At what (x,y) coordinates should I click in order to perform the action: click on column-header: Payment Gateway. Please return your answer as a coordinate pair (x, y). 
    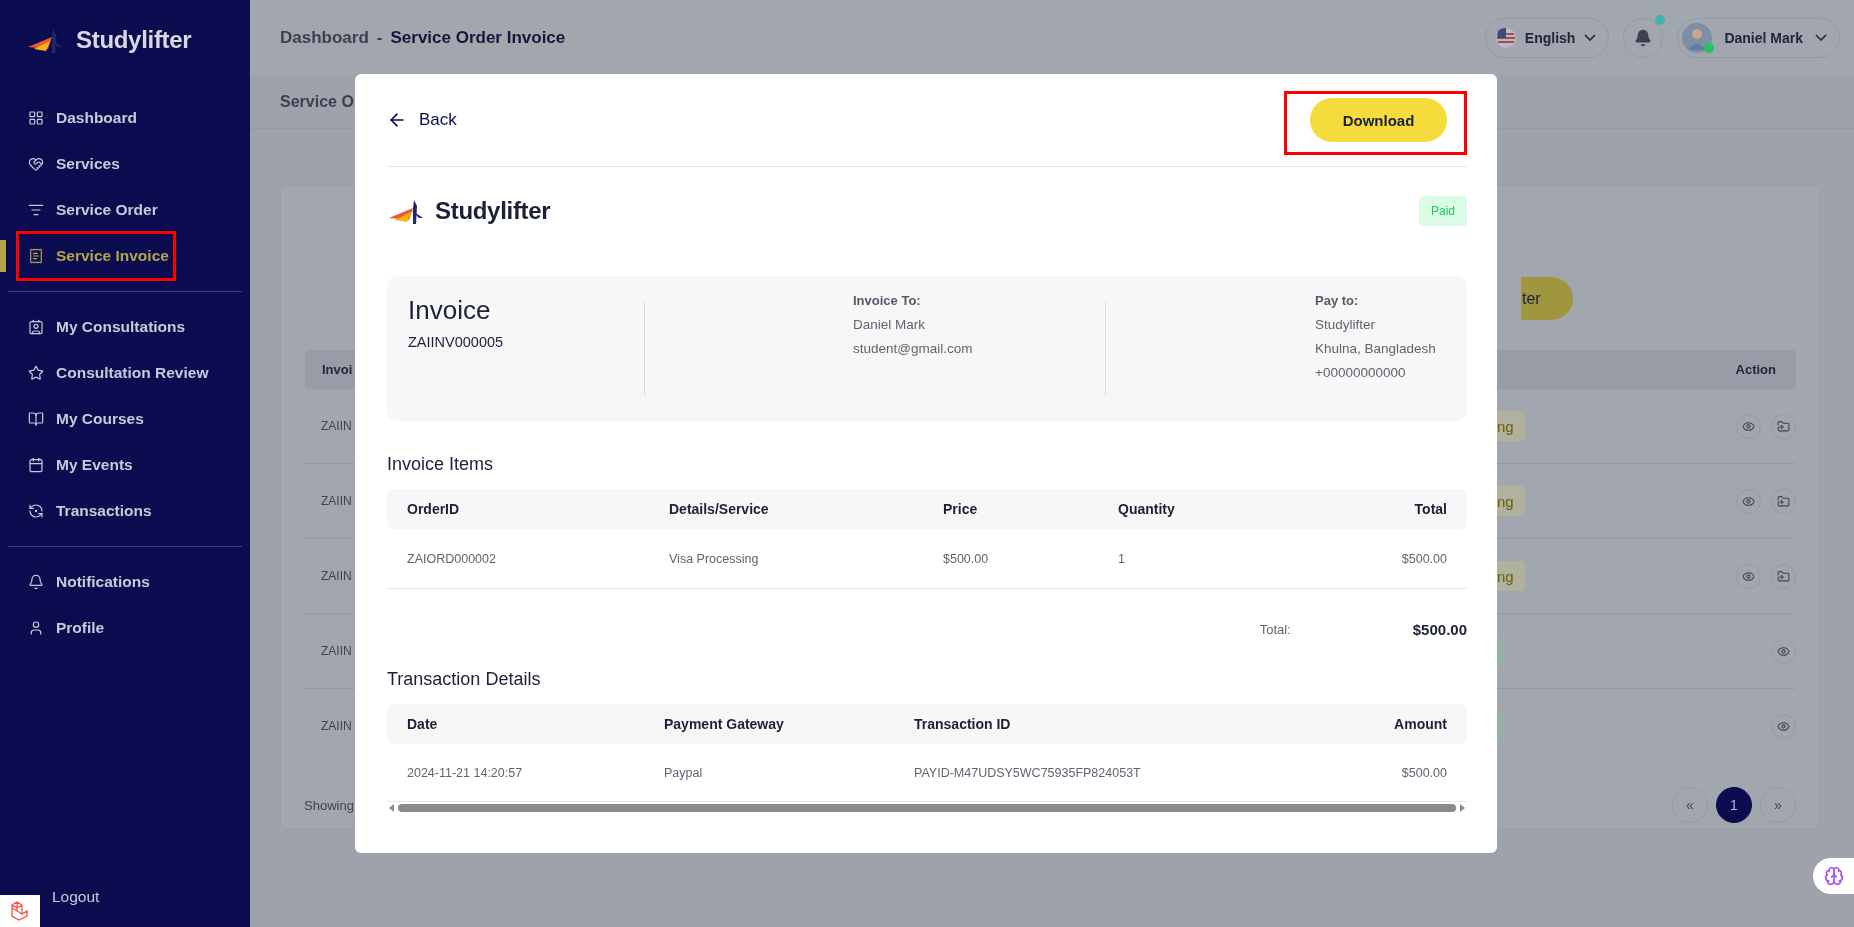
    Looking at the image, I should click on (724, 724).